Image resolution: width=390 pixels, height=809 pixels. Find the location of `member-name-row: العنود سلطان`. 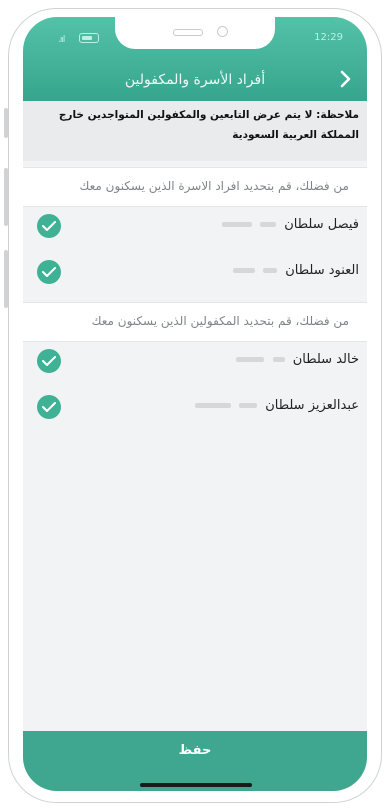

member-name-row: العنود سلطان is located at coordinates (295, 270).